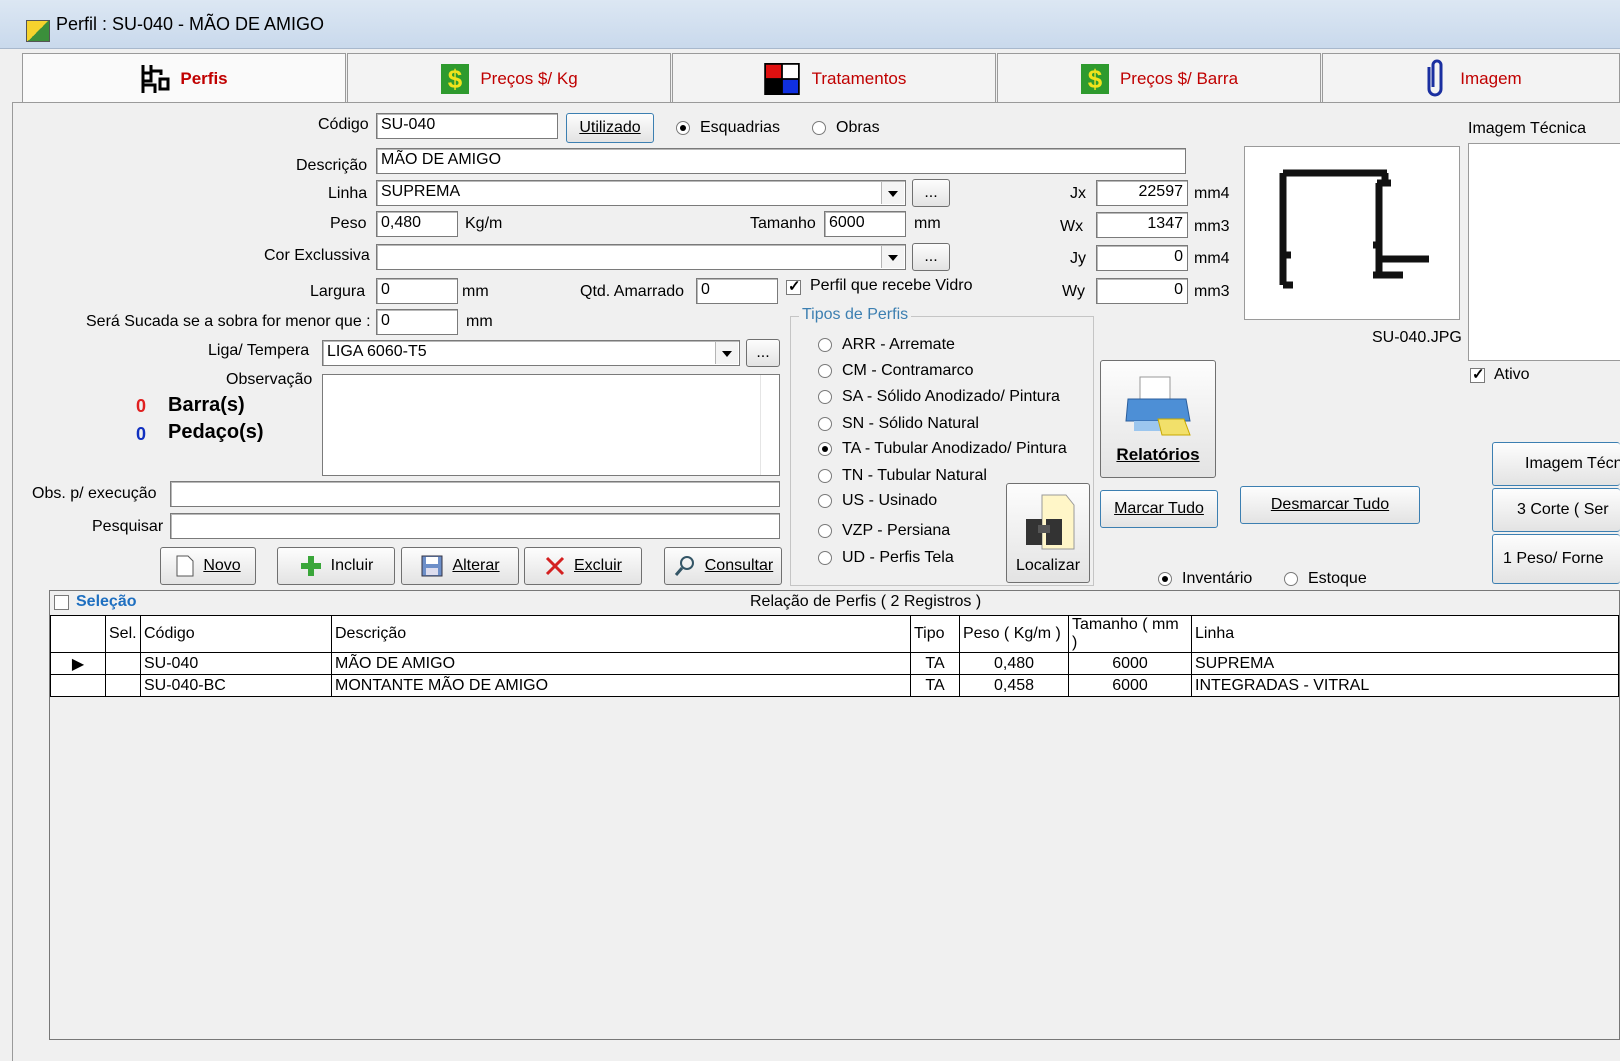 The image size is (1620, 1061). I want to click on esquadrias-radio, so click(683, 128).